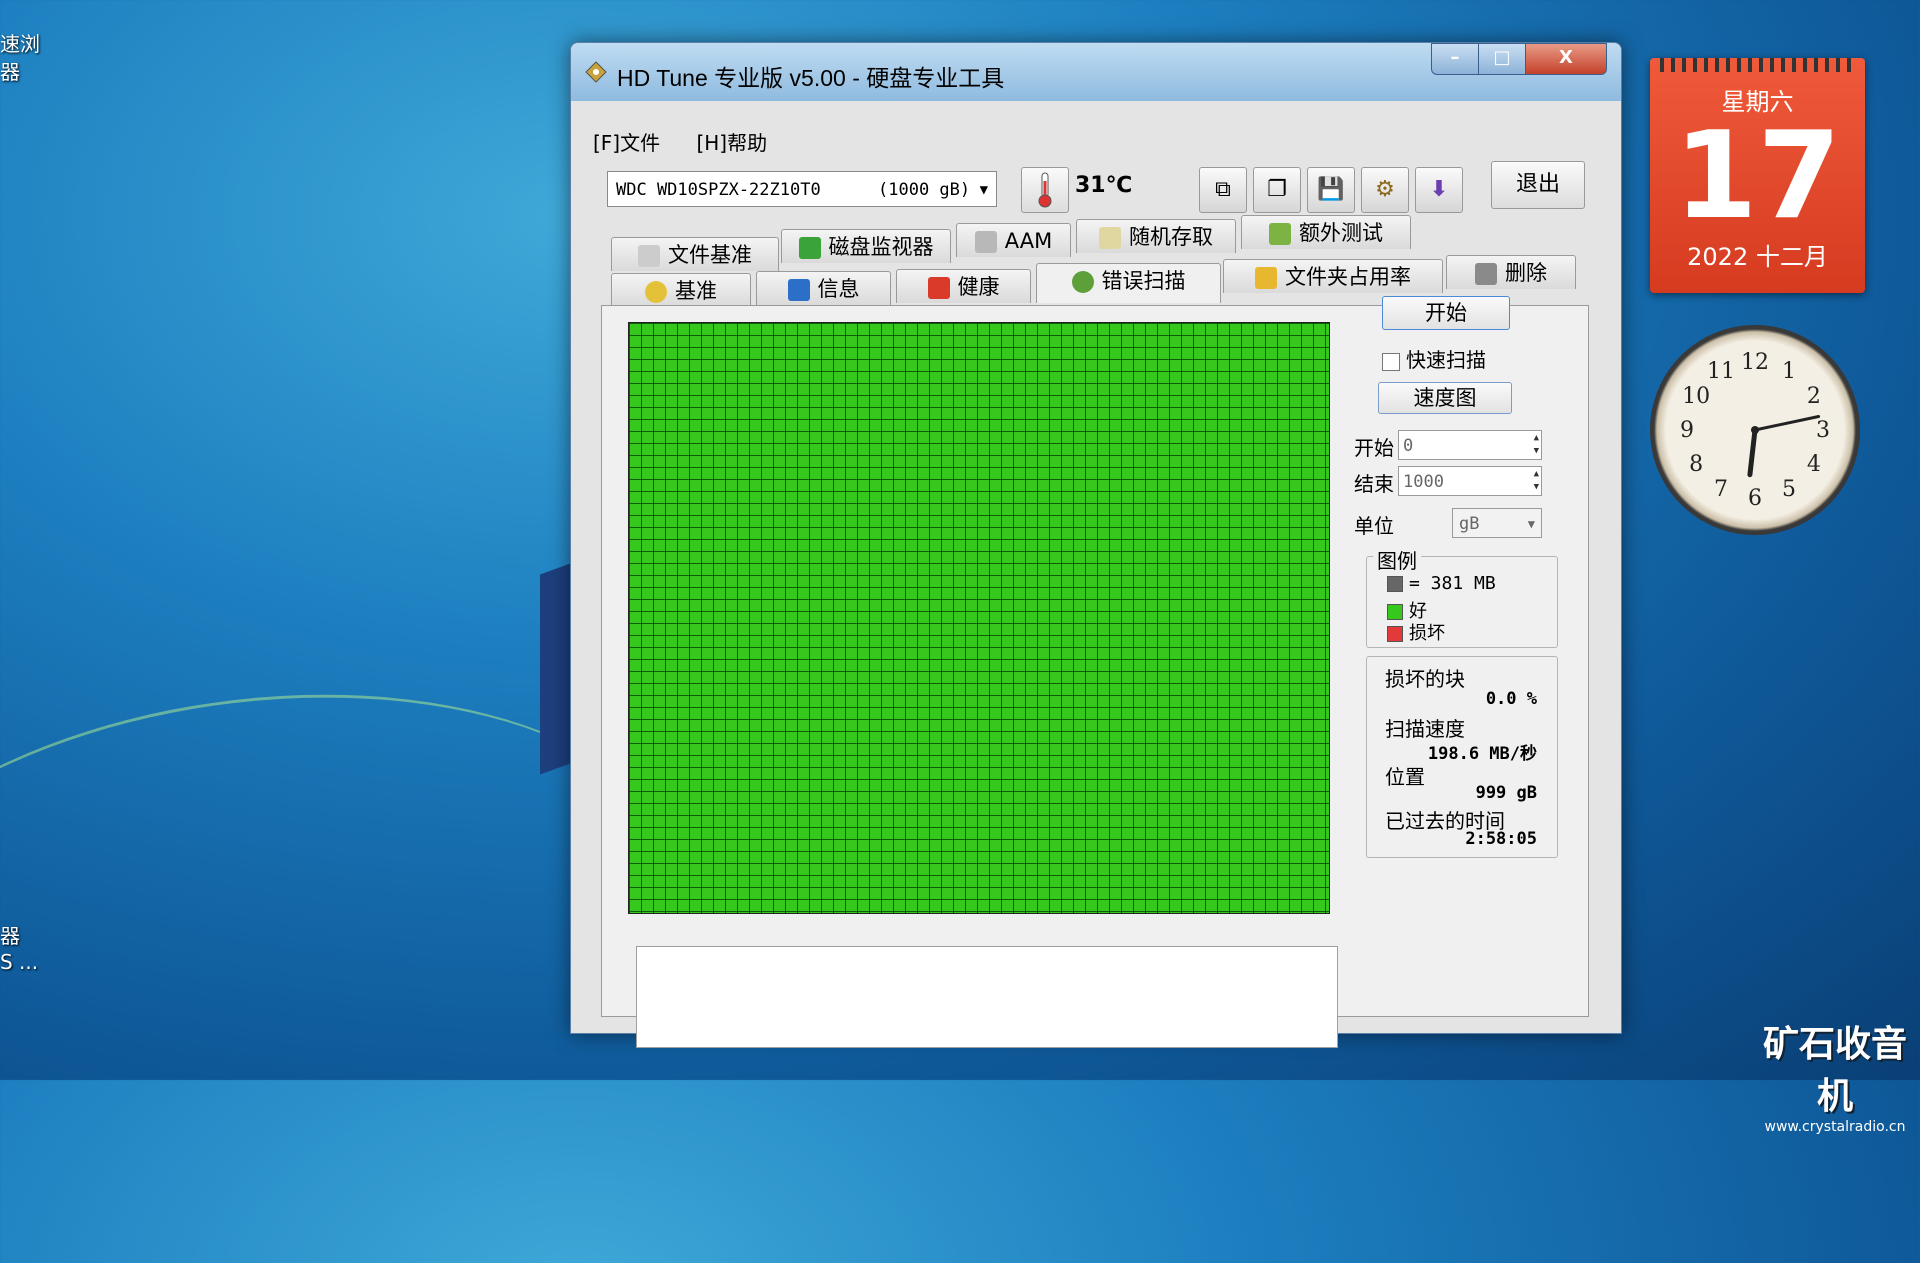 The image size is (1920, 1263). What do you see at coordinates (1374, 526) in the screenshot?
I see `unit-label: 单位` at bounding box center [1374, 526].